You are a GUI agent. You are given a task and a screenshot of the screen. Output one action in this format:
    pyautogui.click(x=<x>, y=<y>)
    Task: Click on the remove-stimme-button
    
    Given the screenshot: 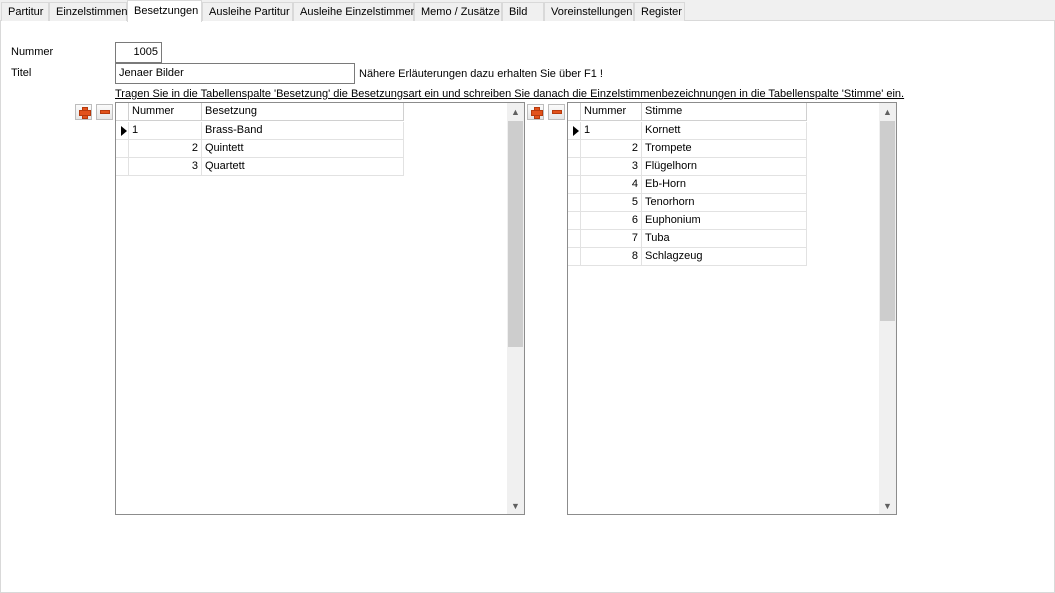 What is the action you would take?
    pyautogui.click(x=556, y=112)
    